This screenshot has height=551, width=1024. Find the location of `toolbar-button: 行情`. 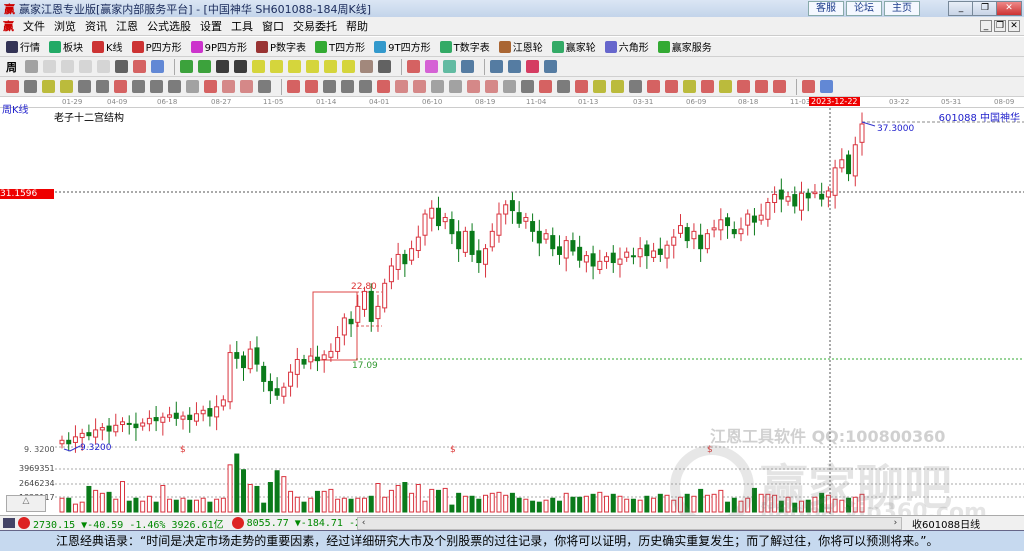

toolbar-button: 行情 is located at coordinates (23, 46).